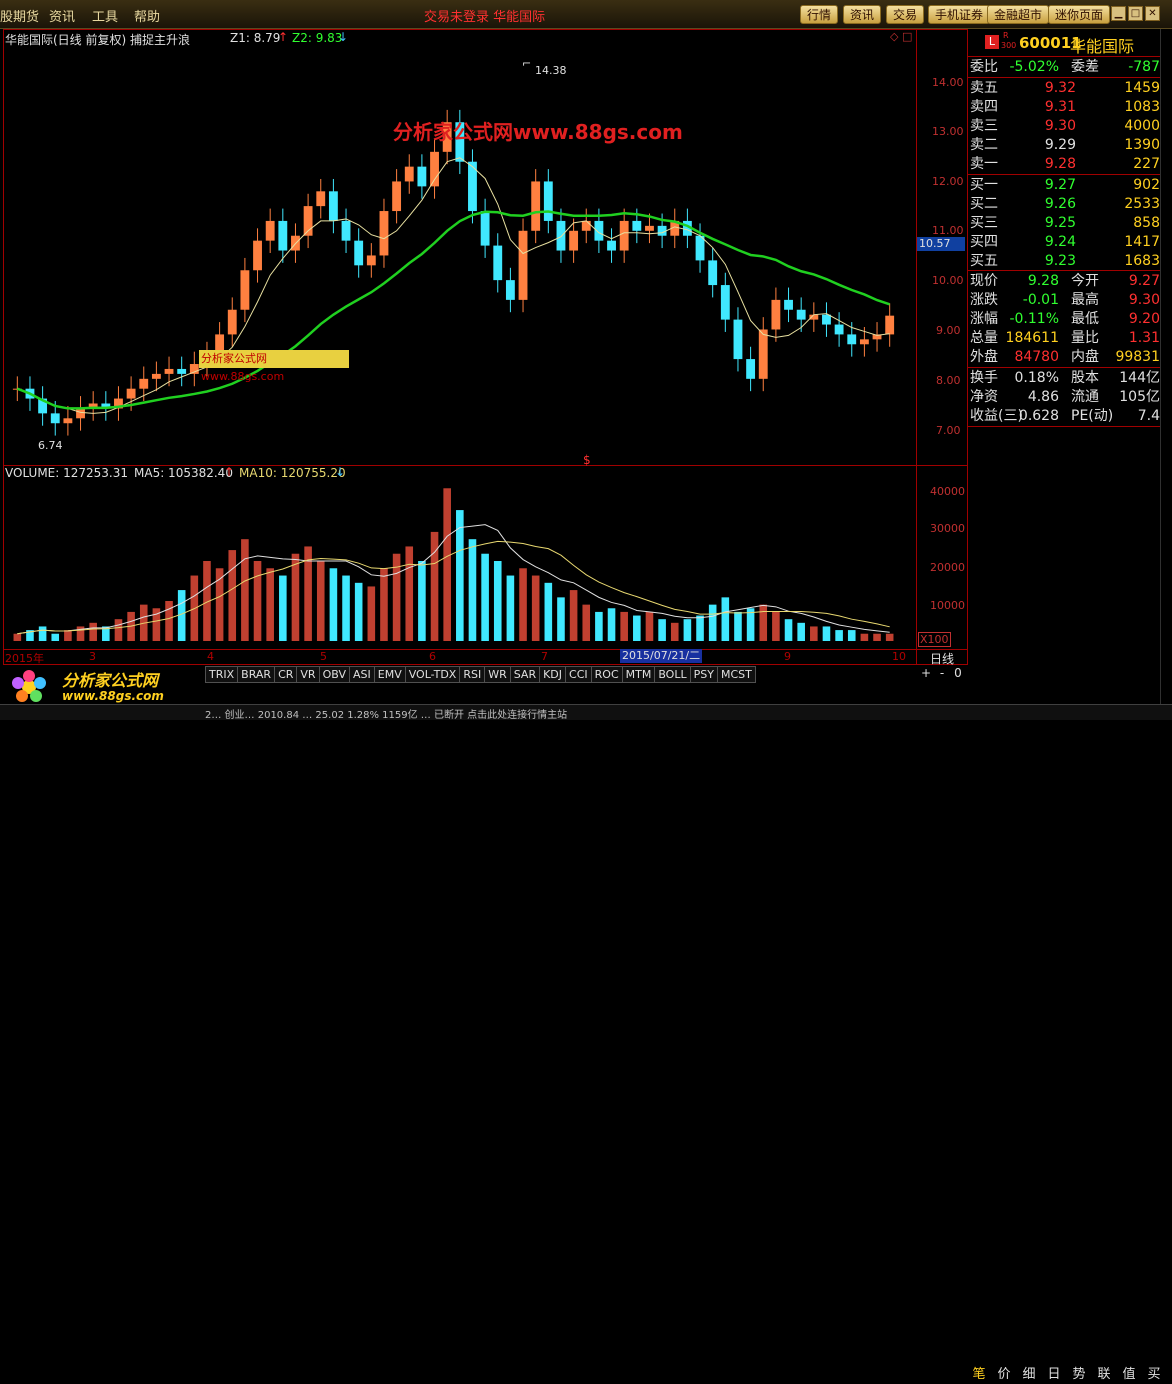 This screenshot has height=1384, width=1172. I want to click on watermark: 分析家公式网www.88gs.com, so click(538, 132).